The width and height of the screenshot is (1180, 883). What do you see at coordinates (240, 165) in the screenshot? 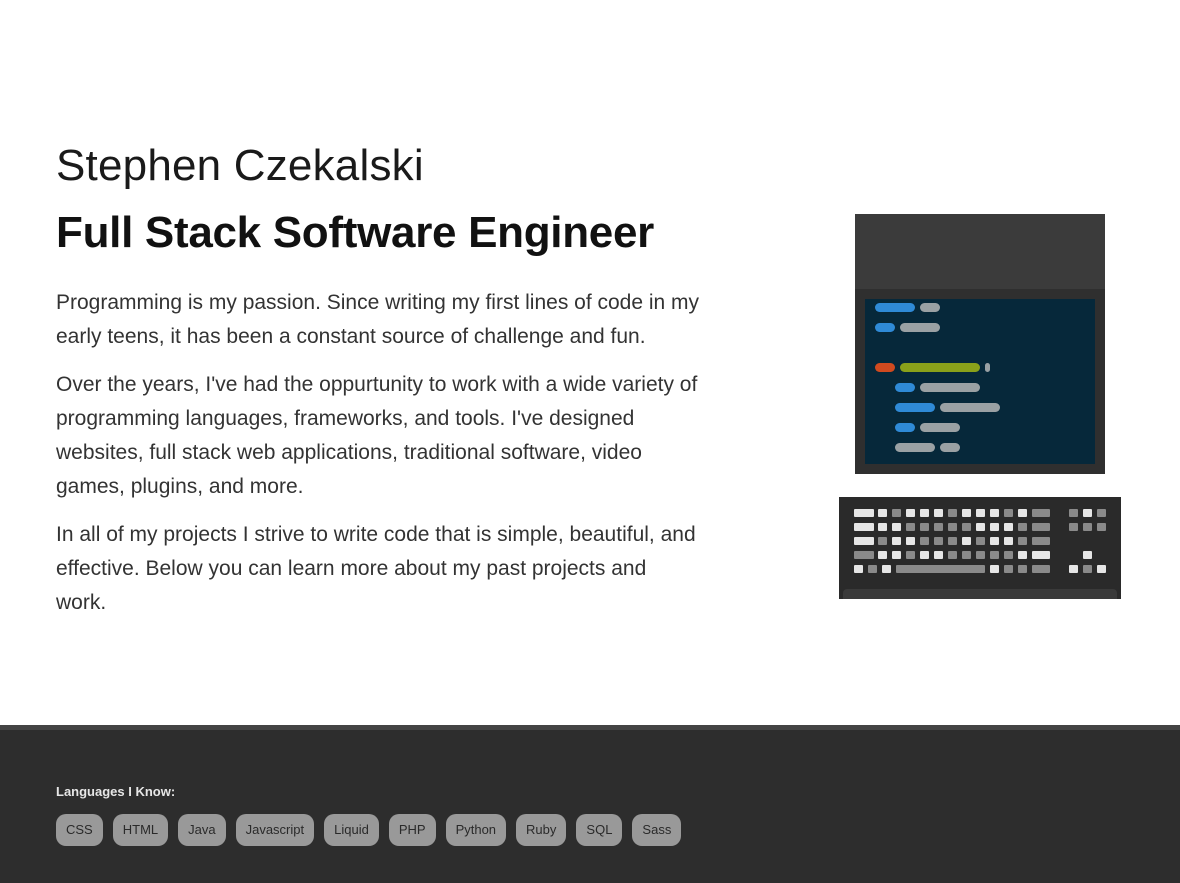
I see `name-heading: Stephen Czekalski` at bounding box center [240, 165].